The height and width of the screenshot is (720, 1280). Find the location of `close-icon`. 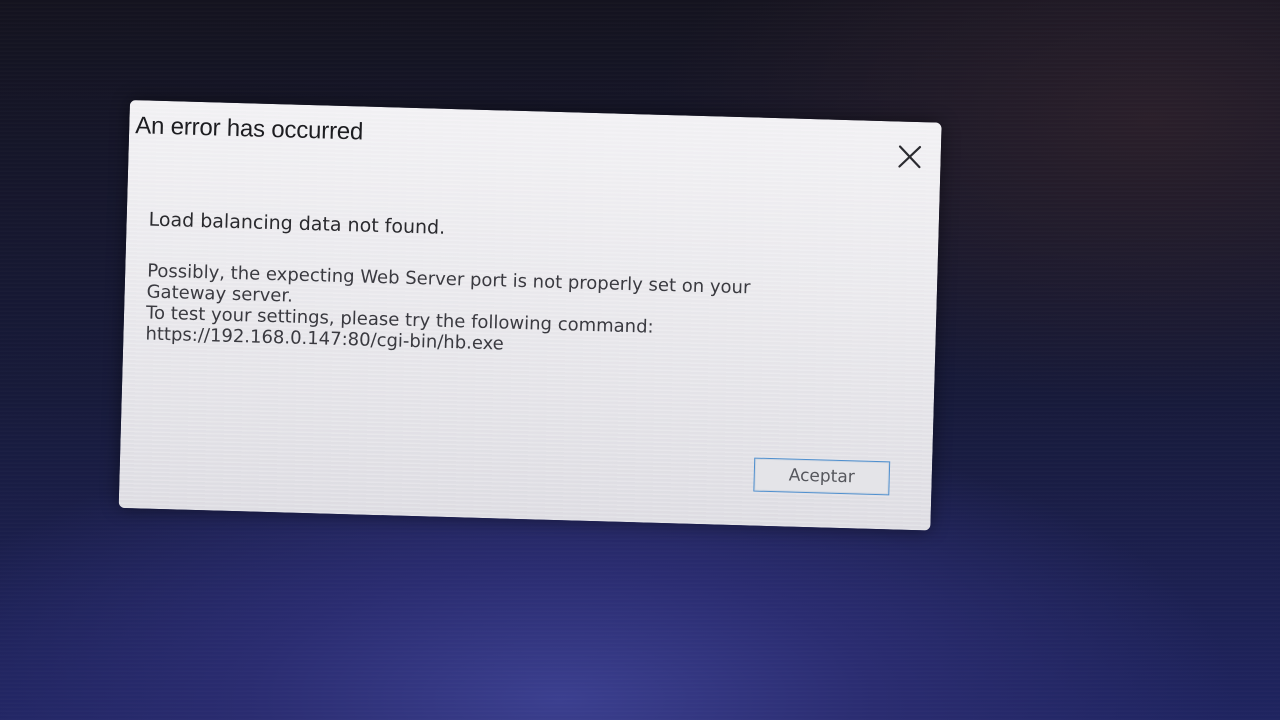

close-icon is located at coordinates (910, 157).